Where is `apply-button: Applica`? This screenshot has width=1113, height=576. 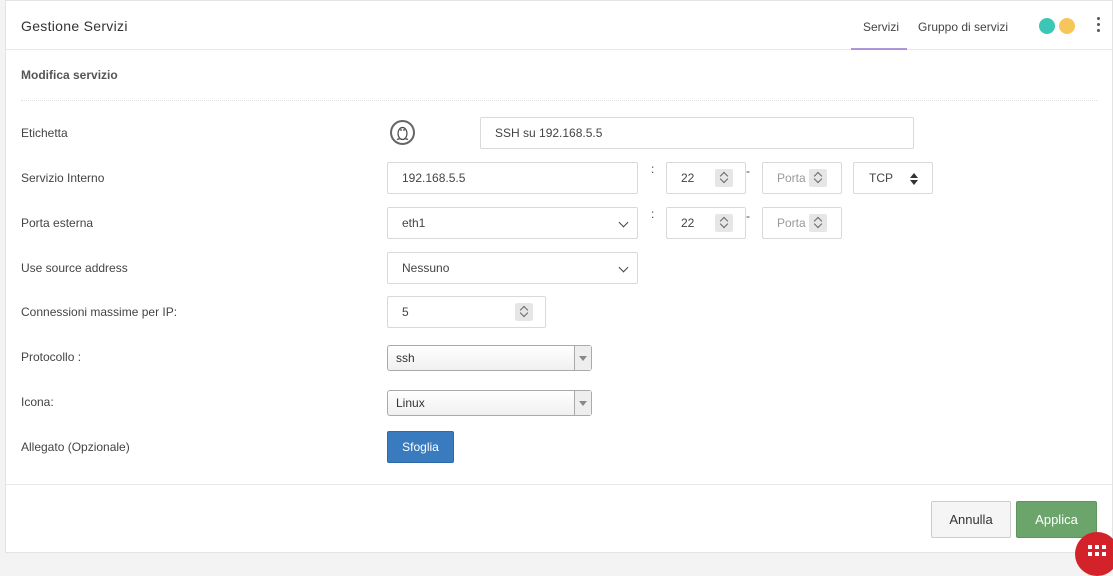 apply-button: Applica is located at coordinates (1056, 519).